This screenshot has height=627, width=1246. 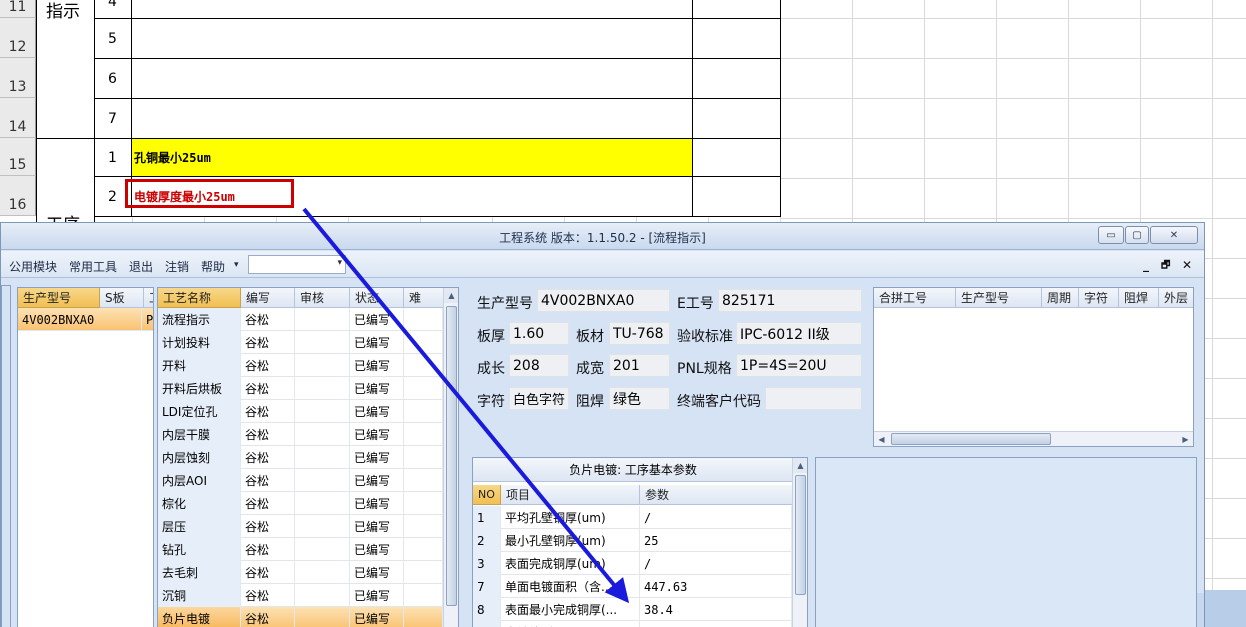 What do you see at coordinates (424, 298) in the screenshot?
I see `col-header-difficulty: 难` at bounding box center [424, 298].